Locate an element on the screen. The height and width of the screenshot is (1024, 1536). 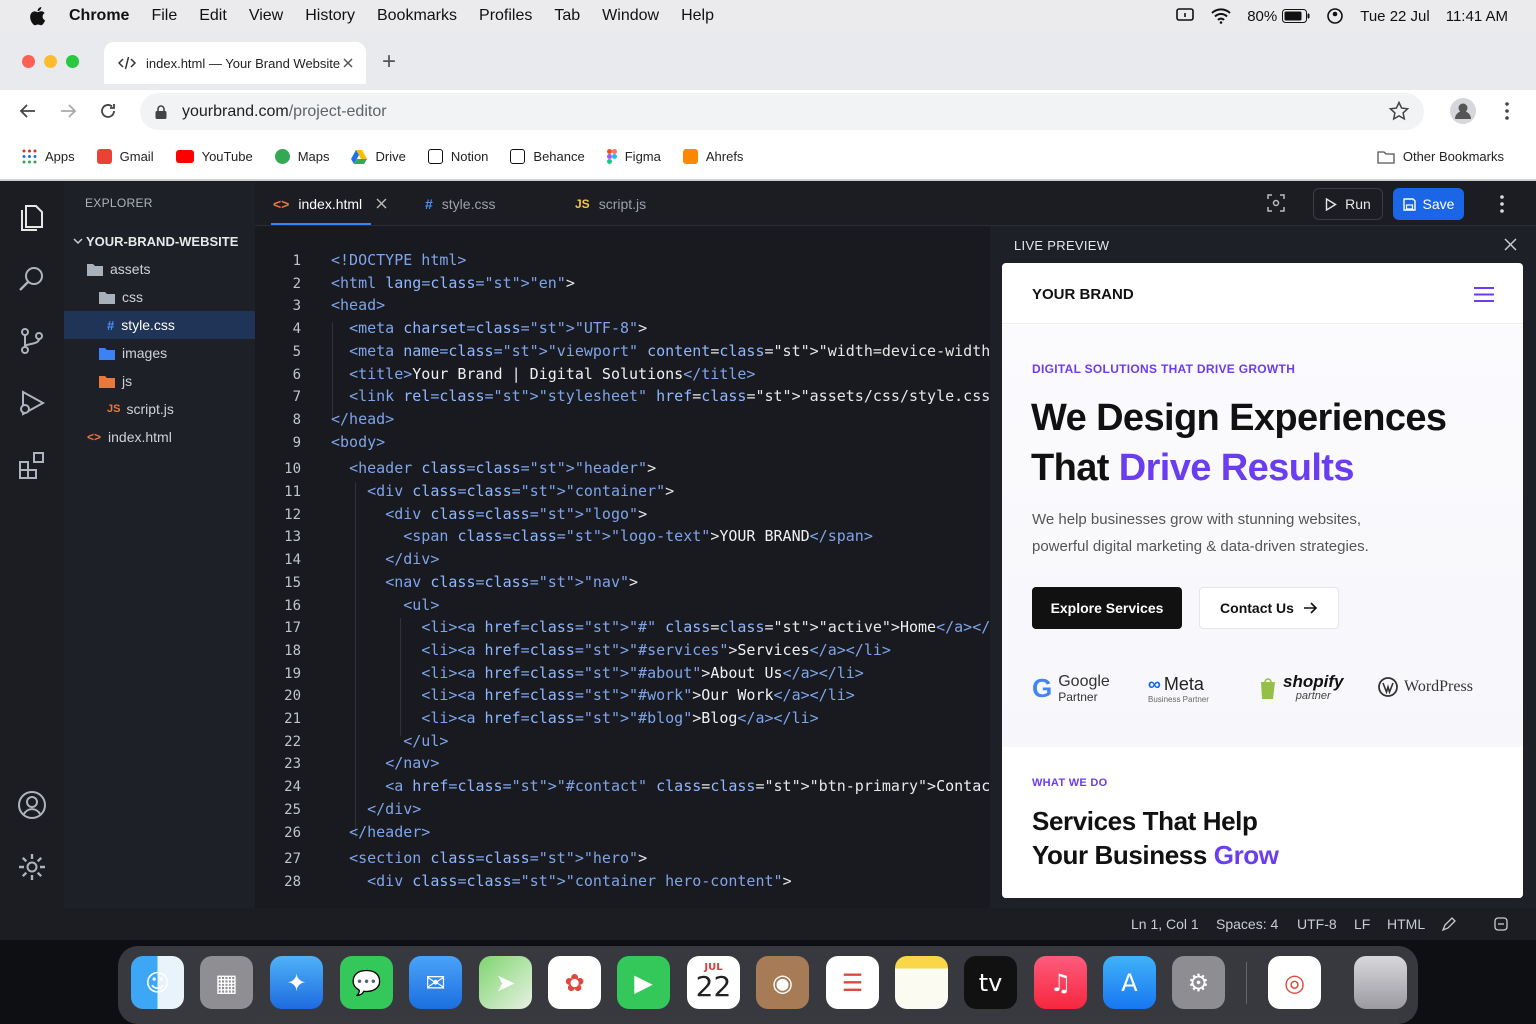
search-icon is located at coordinates (32, 279).